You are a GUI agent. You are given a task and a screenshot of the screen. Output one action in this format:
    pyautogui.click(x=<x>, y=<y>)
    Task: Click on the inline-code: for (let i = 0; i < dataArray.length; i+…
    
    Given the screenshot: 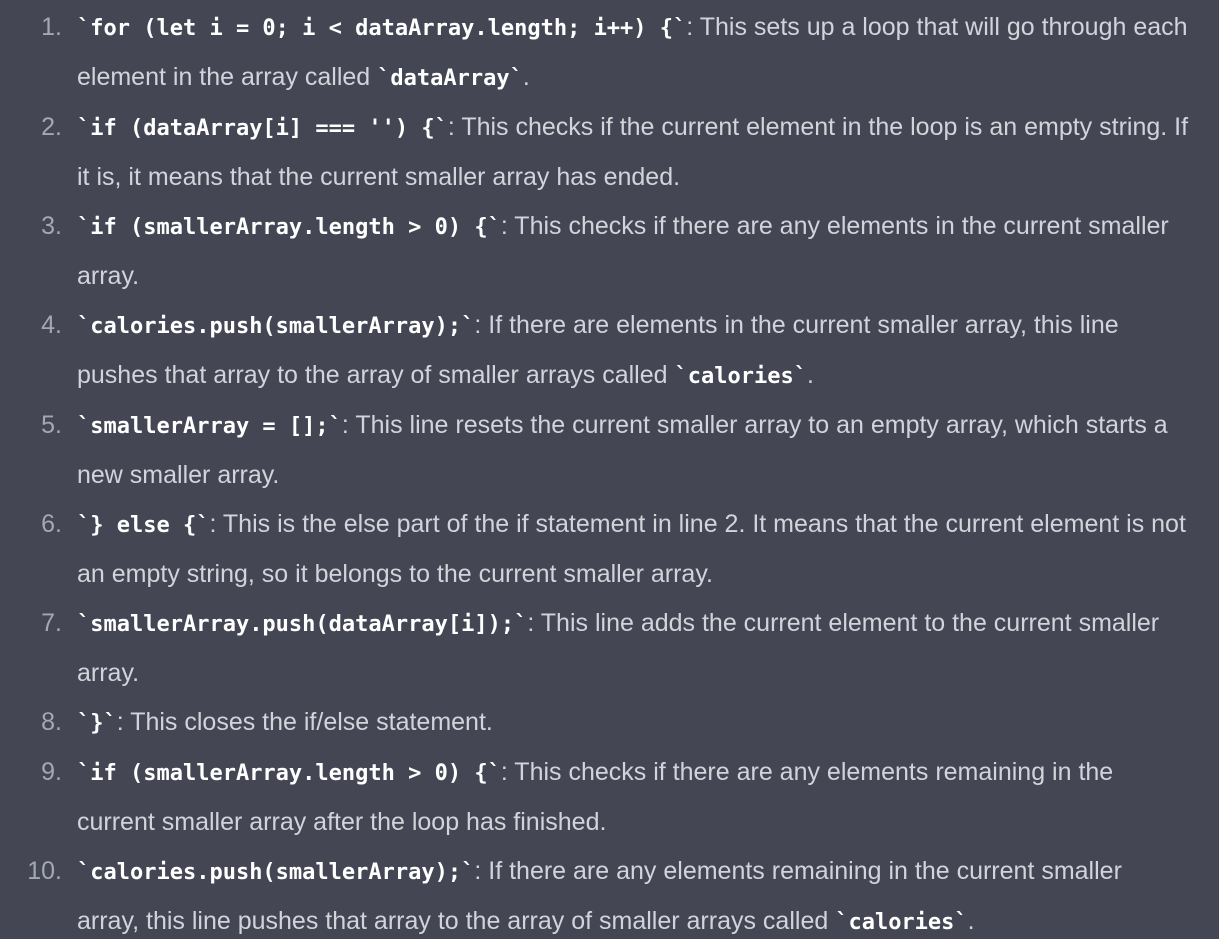 What is the action you would take?
    pyautogui.click(x=381, y=28)
    